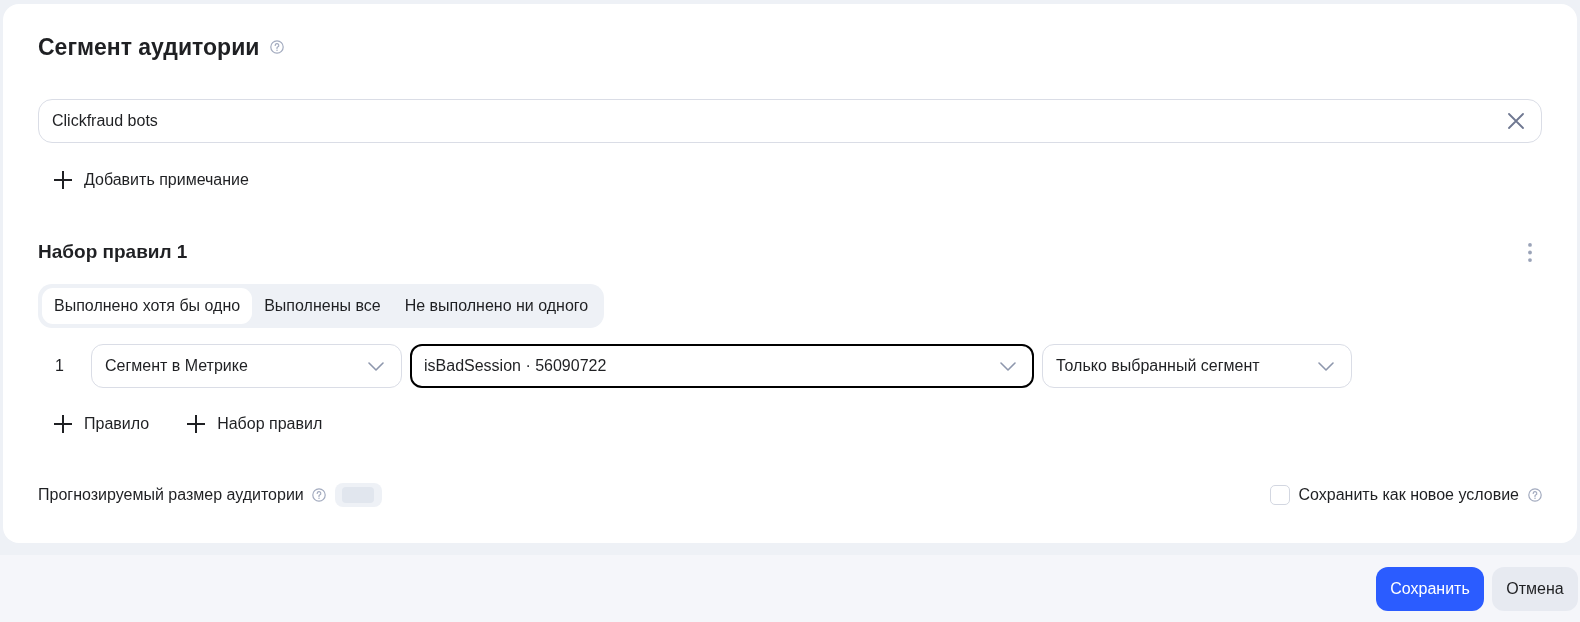 This screenshot has width=1580, height=622. What do you see at coordinates (149, 47) in the screenshot?
I see `dialog-title: Сегмент аудитории` at bounding box center [149, 47].